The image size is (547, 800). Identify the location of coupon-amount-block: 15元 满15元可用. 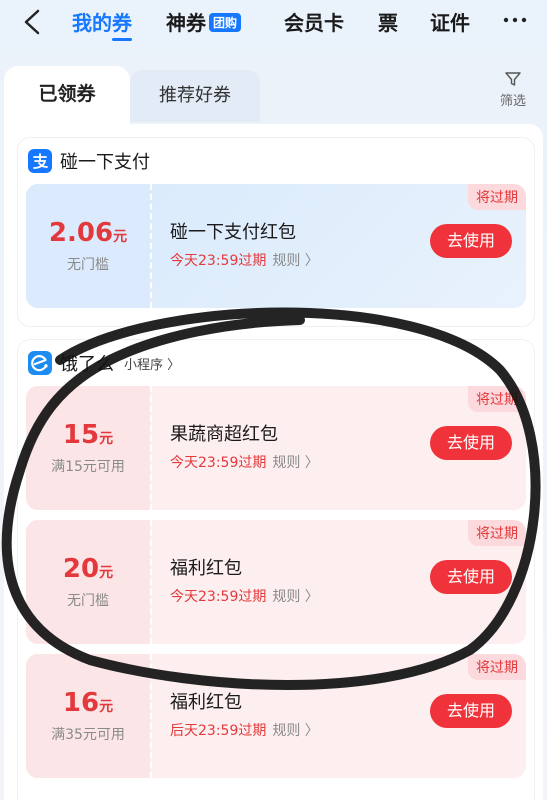
(88, 448).